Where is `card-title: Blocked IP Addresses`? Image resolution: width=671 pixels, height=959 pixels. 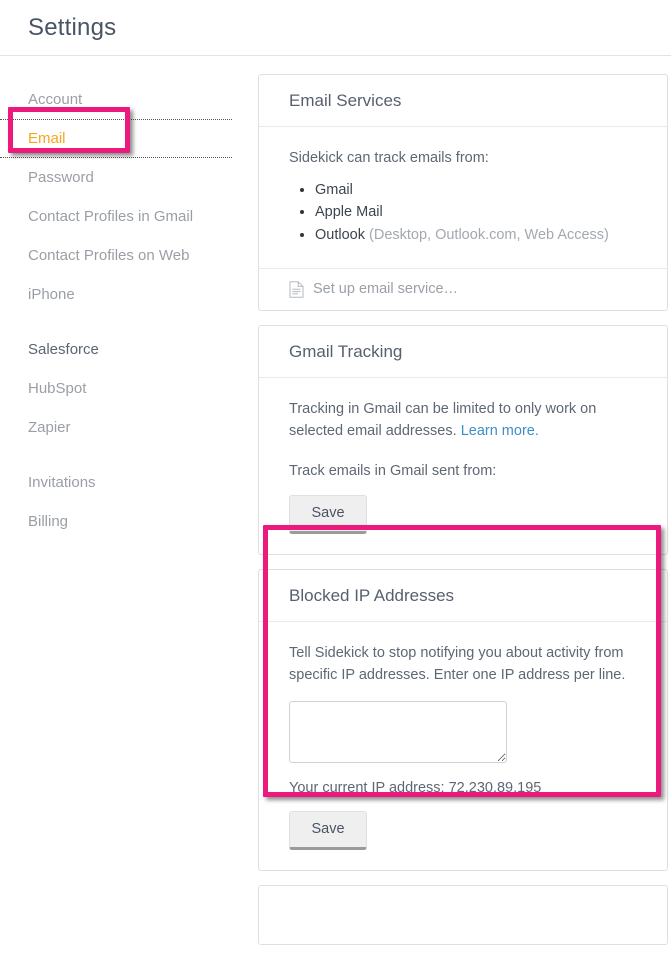
card-title: Blocked IP Addresses is located at coordinates (463, 596).